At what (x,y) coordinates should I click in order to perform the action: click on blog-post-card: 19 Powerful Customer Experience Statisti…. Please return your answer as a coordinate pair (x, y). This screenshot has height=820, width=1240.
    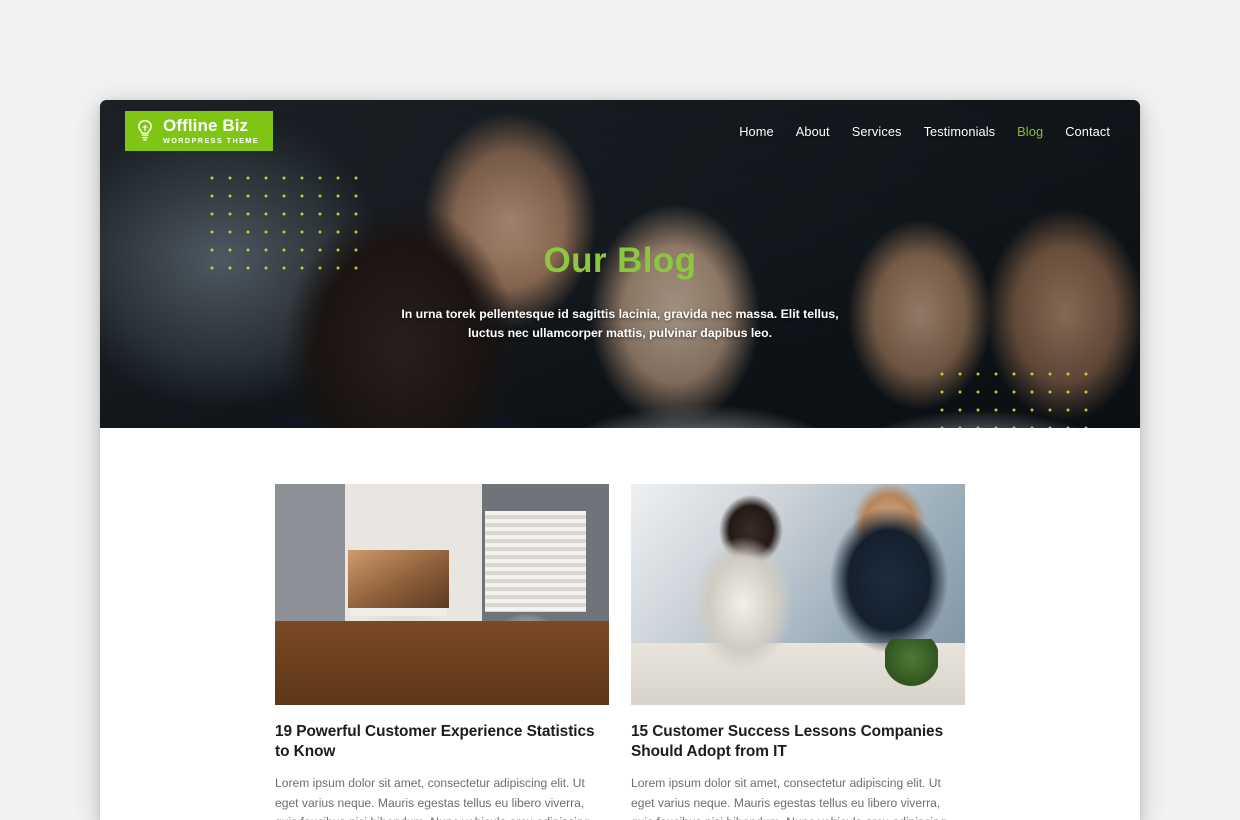
    Looking at the image, I should click on (442, 652).